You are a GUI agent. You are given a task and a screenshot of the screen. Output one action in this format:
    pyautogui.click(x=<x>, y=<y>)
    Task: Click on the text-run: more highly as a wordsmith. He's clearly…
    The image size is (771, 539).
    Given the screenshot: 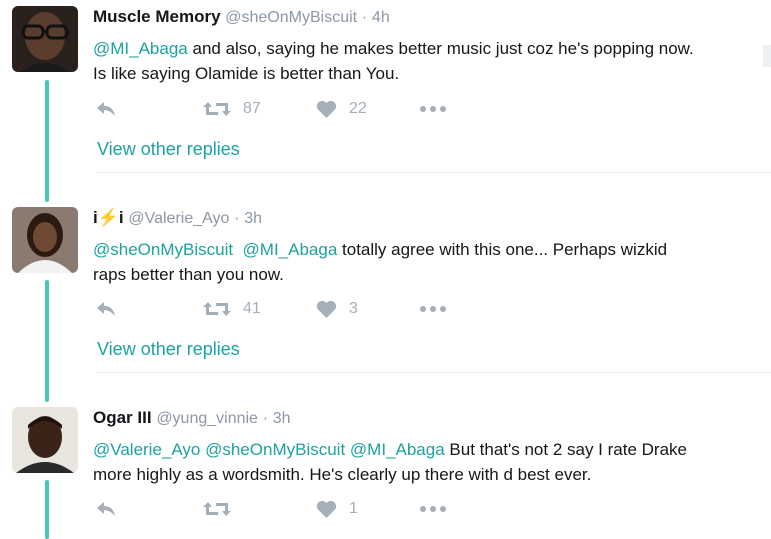 What is the action you would take?
    pyautogui.click(x=342, y=474)
    